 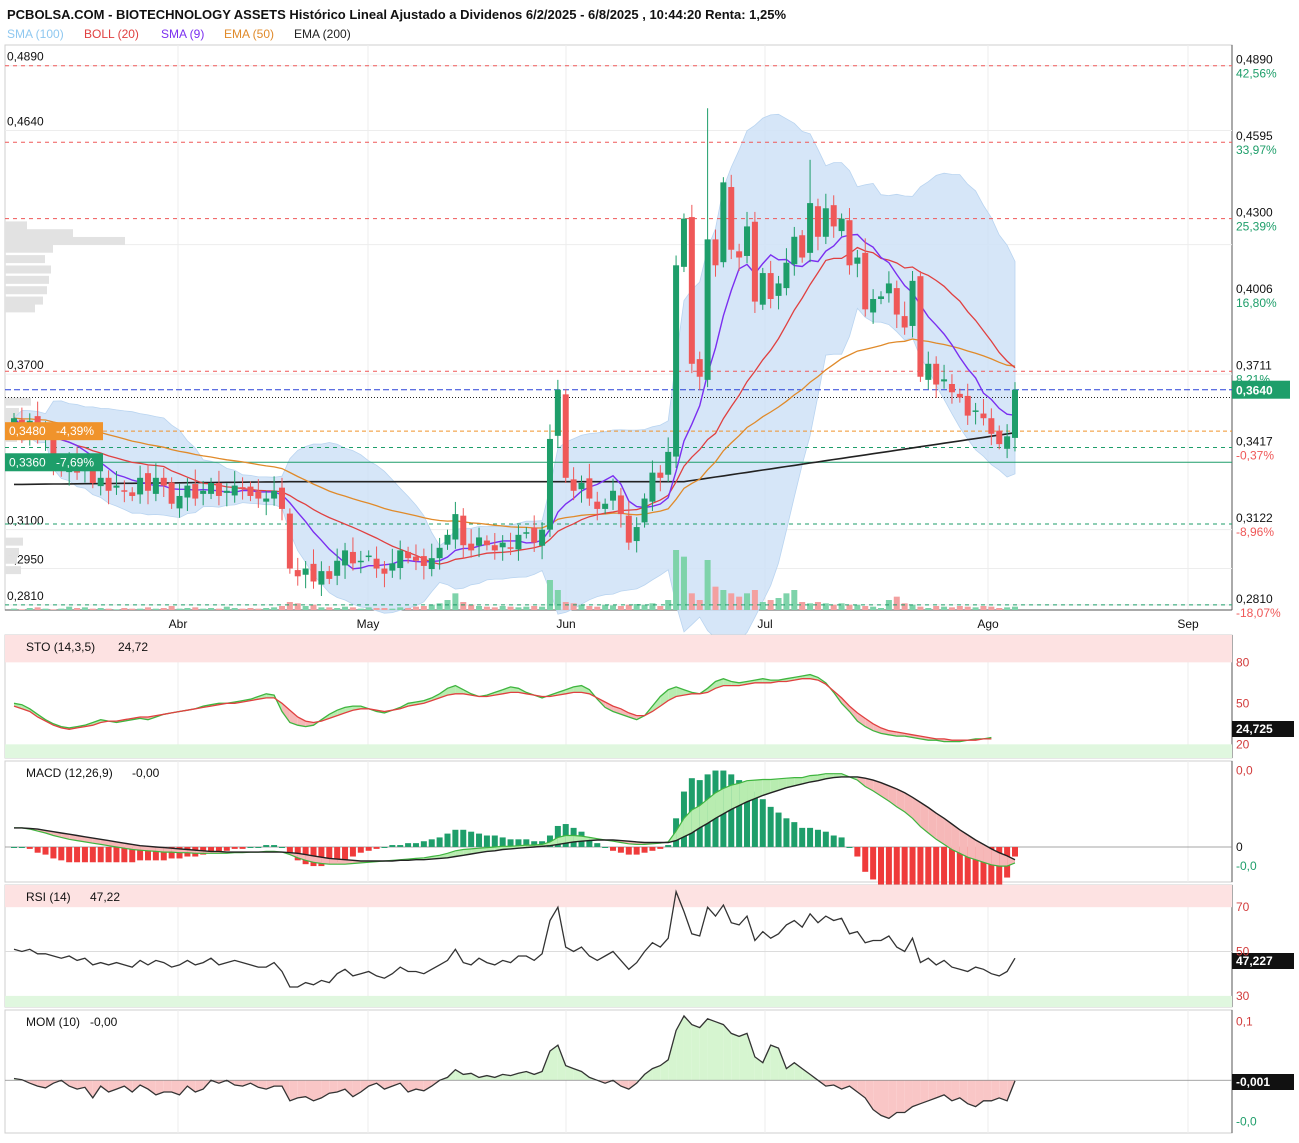 I want to click on right-level-pct: 42,56%, so click(x=1256, y=74).